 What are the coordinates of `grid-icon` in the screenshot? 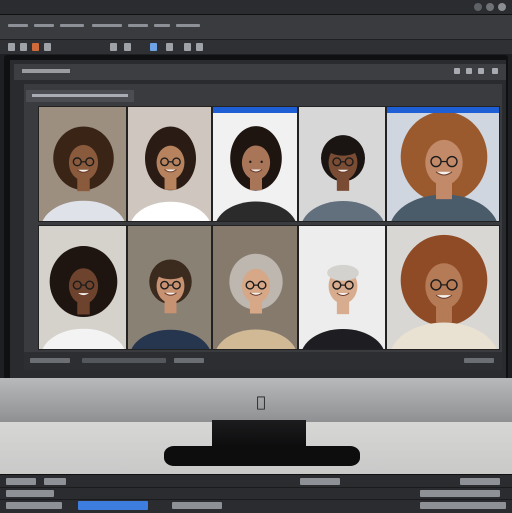 It's located at (127, 47).